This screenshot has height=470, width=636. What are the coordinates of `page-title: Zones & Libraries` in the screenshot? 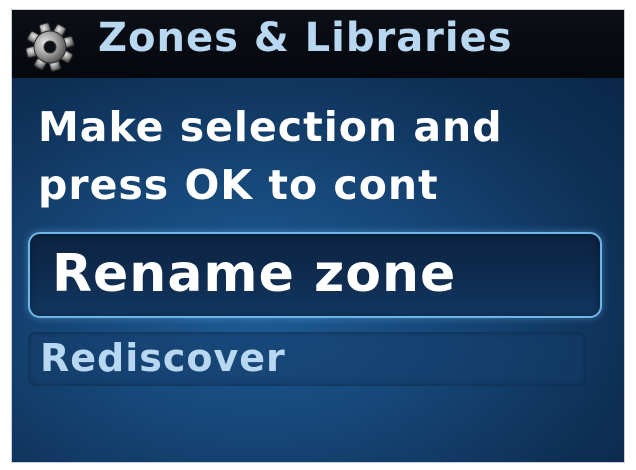 It's located at (305, 38).